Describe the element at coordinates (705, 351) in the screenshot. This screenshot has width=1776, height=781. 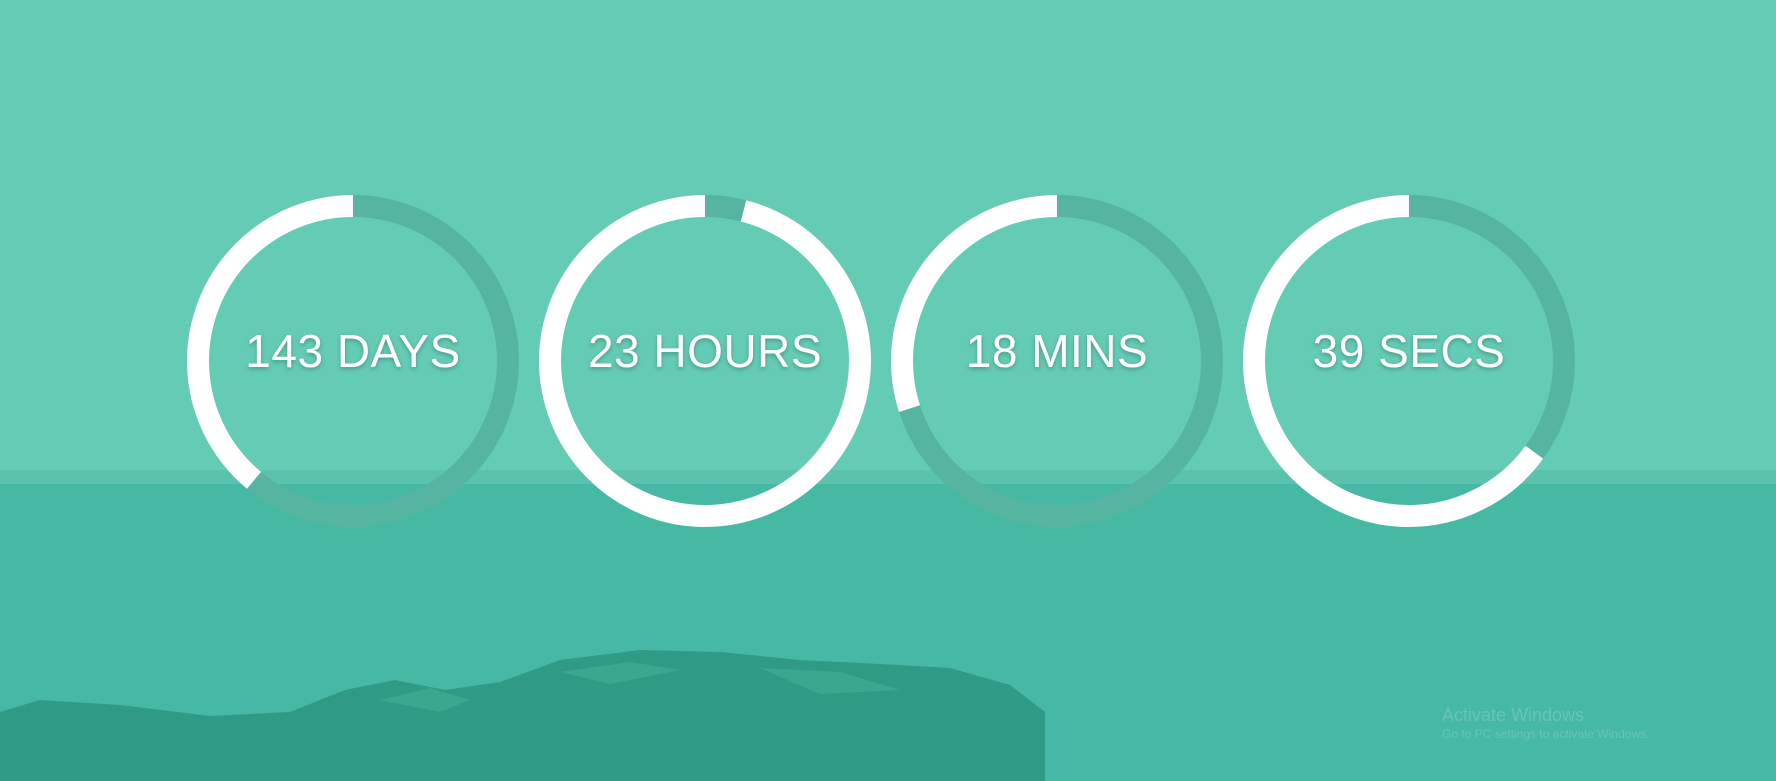
I see `hours-label: 23 HOURS` at that location.